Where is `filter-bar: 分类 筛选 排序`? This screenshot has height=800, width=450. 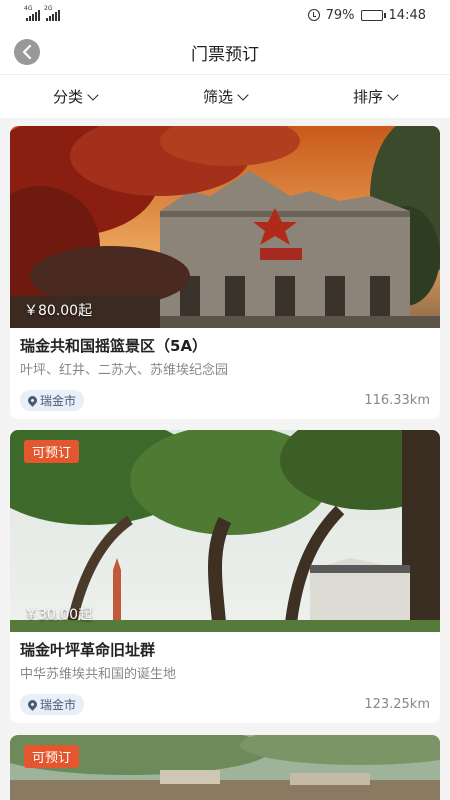 filter-bar: 分类 筛选 排序 is located at coordinates (225, 96).